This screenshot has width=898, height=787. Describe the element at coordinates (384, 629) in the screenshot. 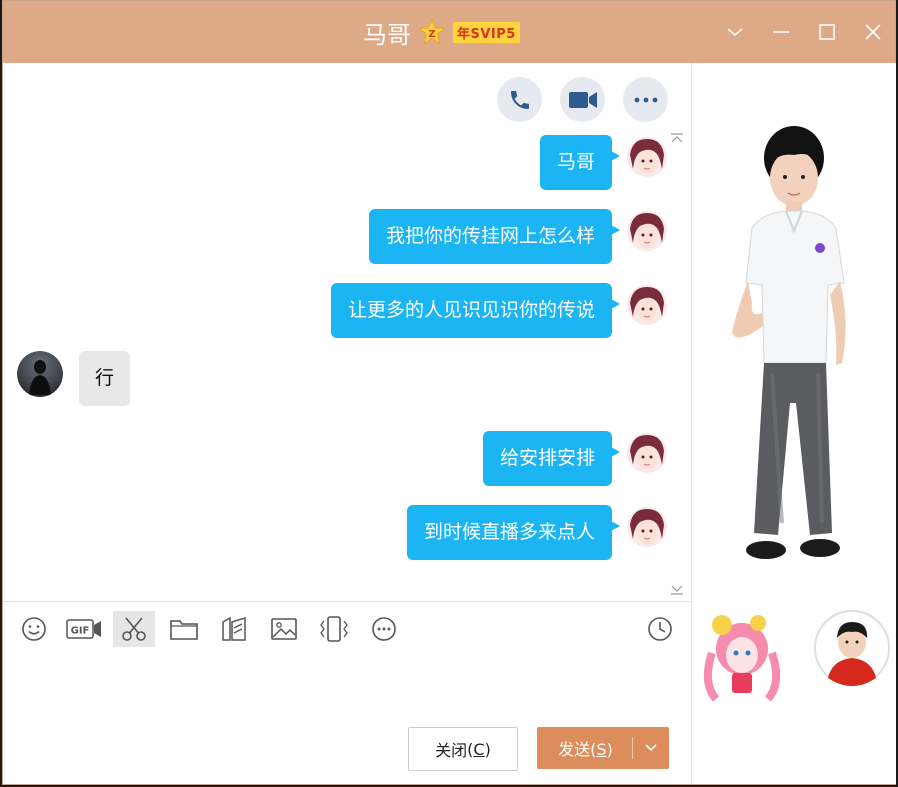

I see `more-tools-icon` at that location.